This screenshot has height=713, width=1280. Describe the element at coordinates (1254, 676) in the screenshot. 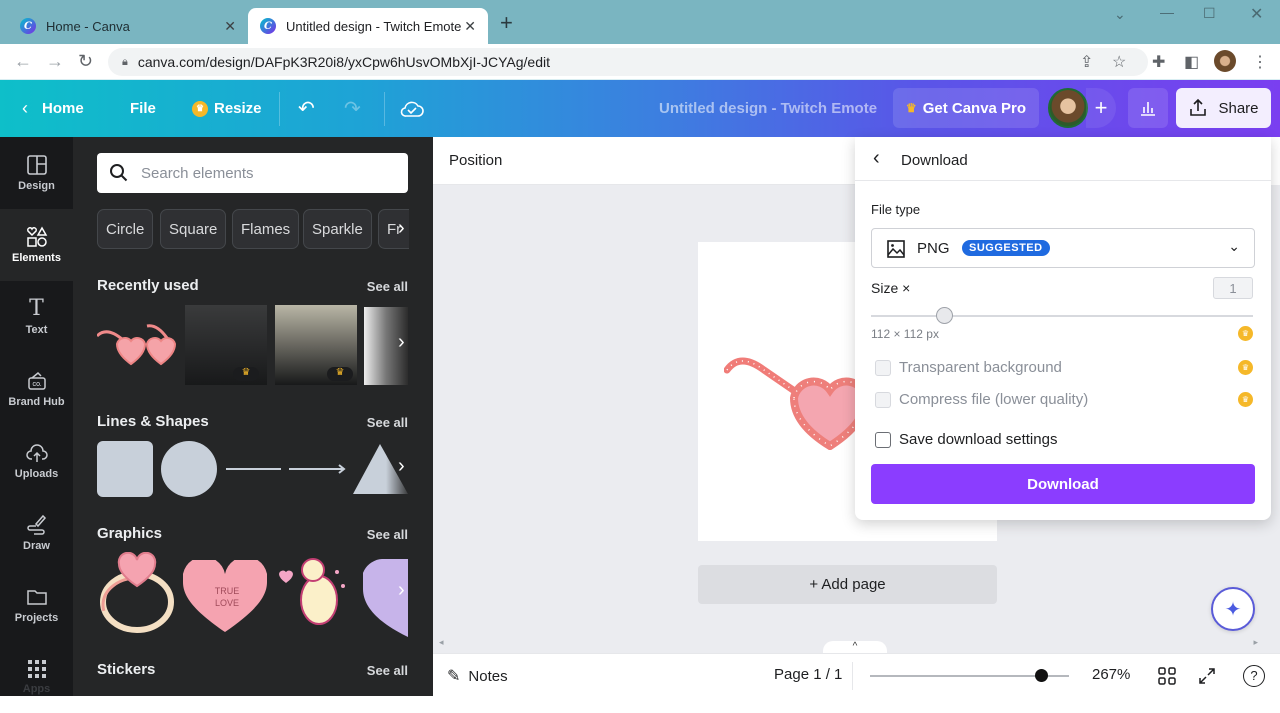

I see `help-icon: ?` at that location.